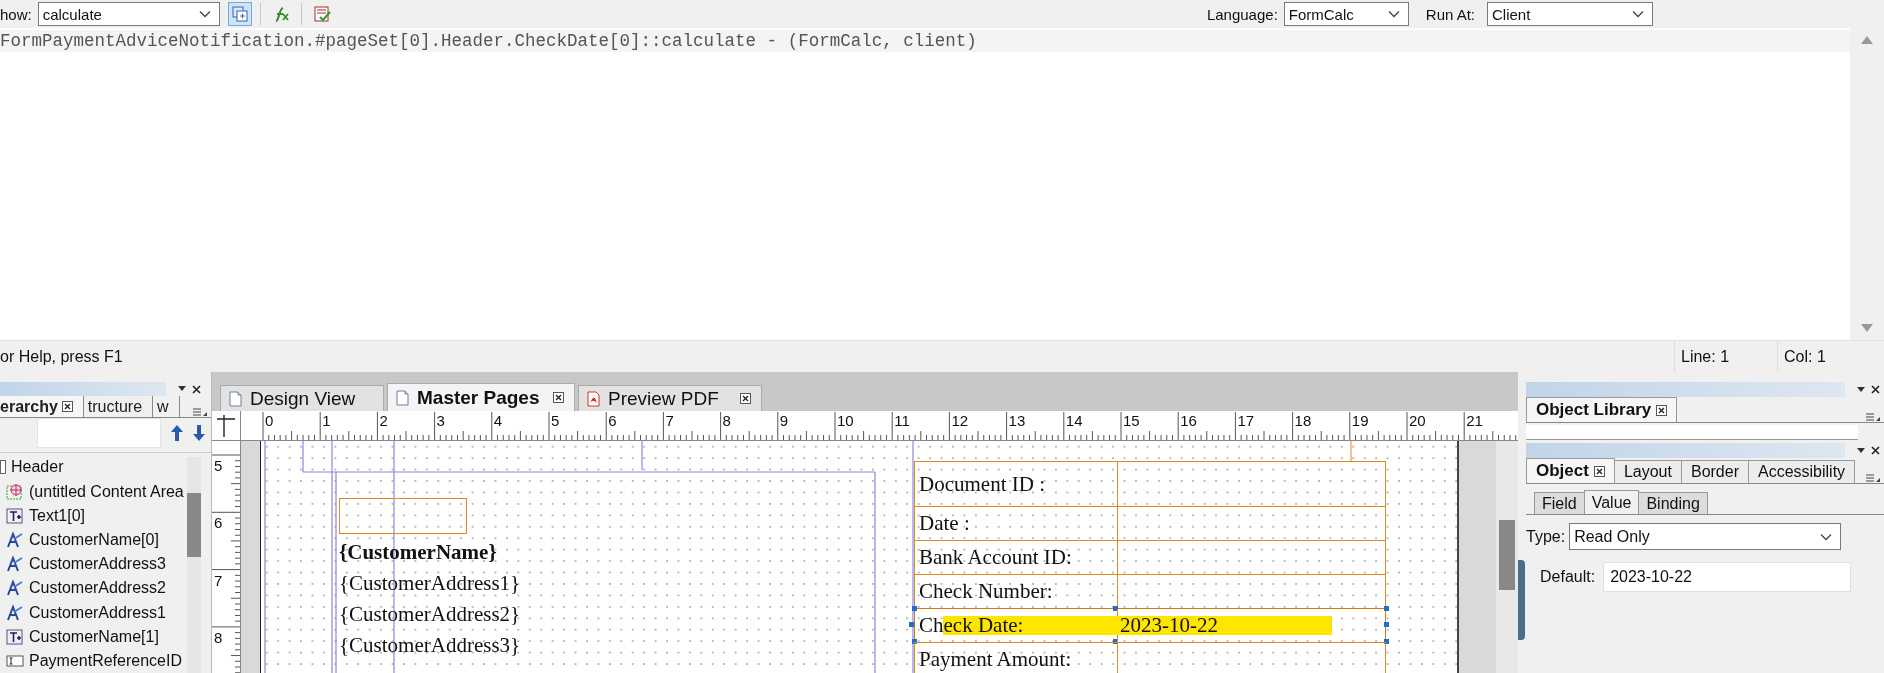  What do you see at coordinates (944, 523) in the screenshot?
I see `field-label: Date :` at bounding box center [944, 523].